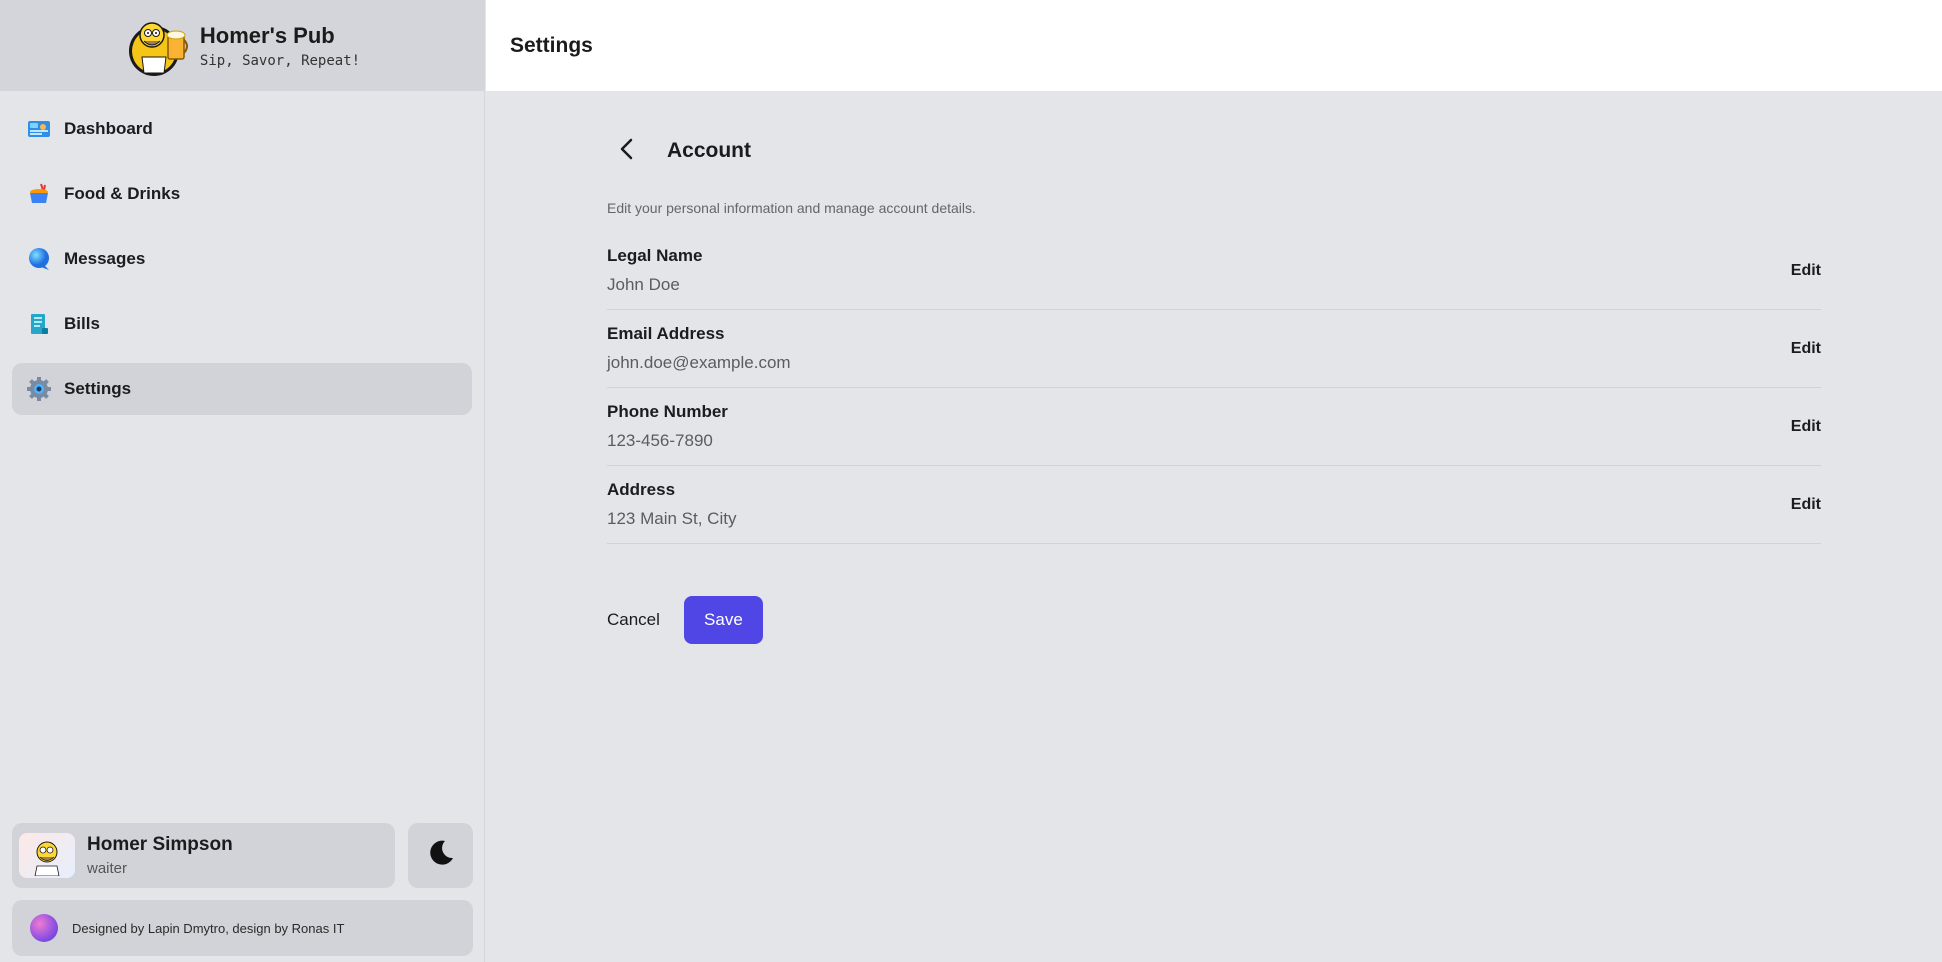 The width and height of the screenshot is (1942, 962). What do you see at coordinates (1214, 505) in the screenshot?
I see `account-field-row: Address 123 Main St, City Edit` at bounding box center [1214, 505].